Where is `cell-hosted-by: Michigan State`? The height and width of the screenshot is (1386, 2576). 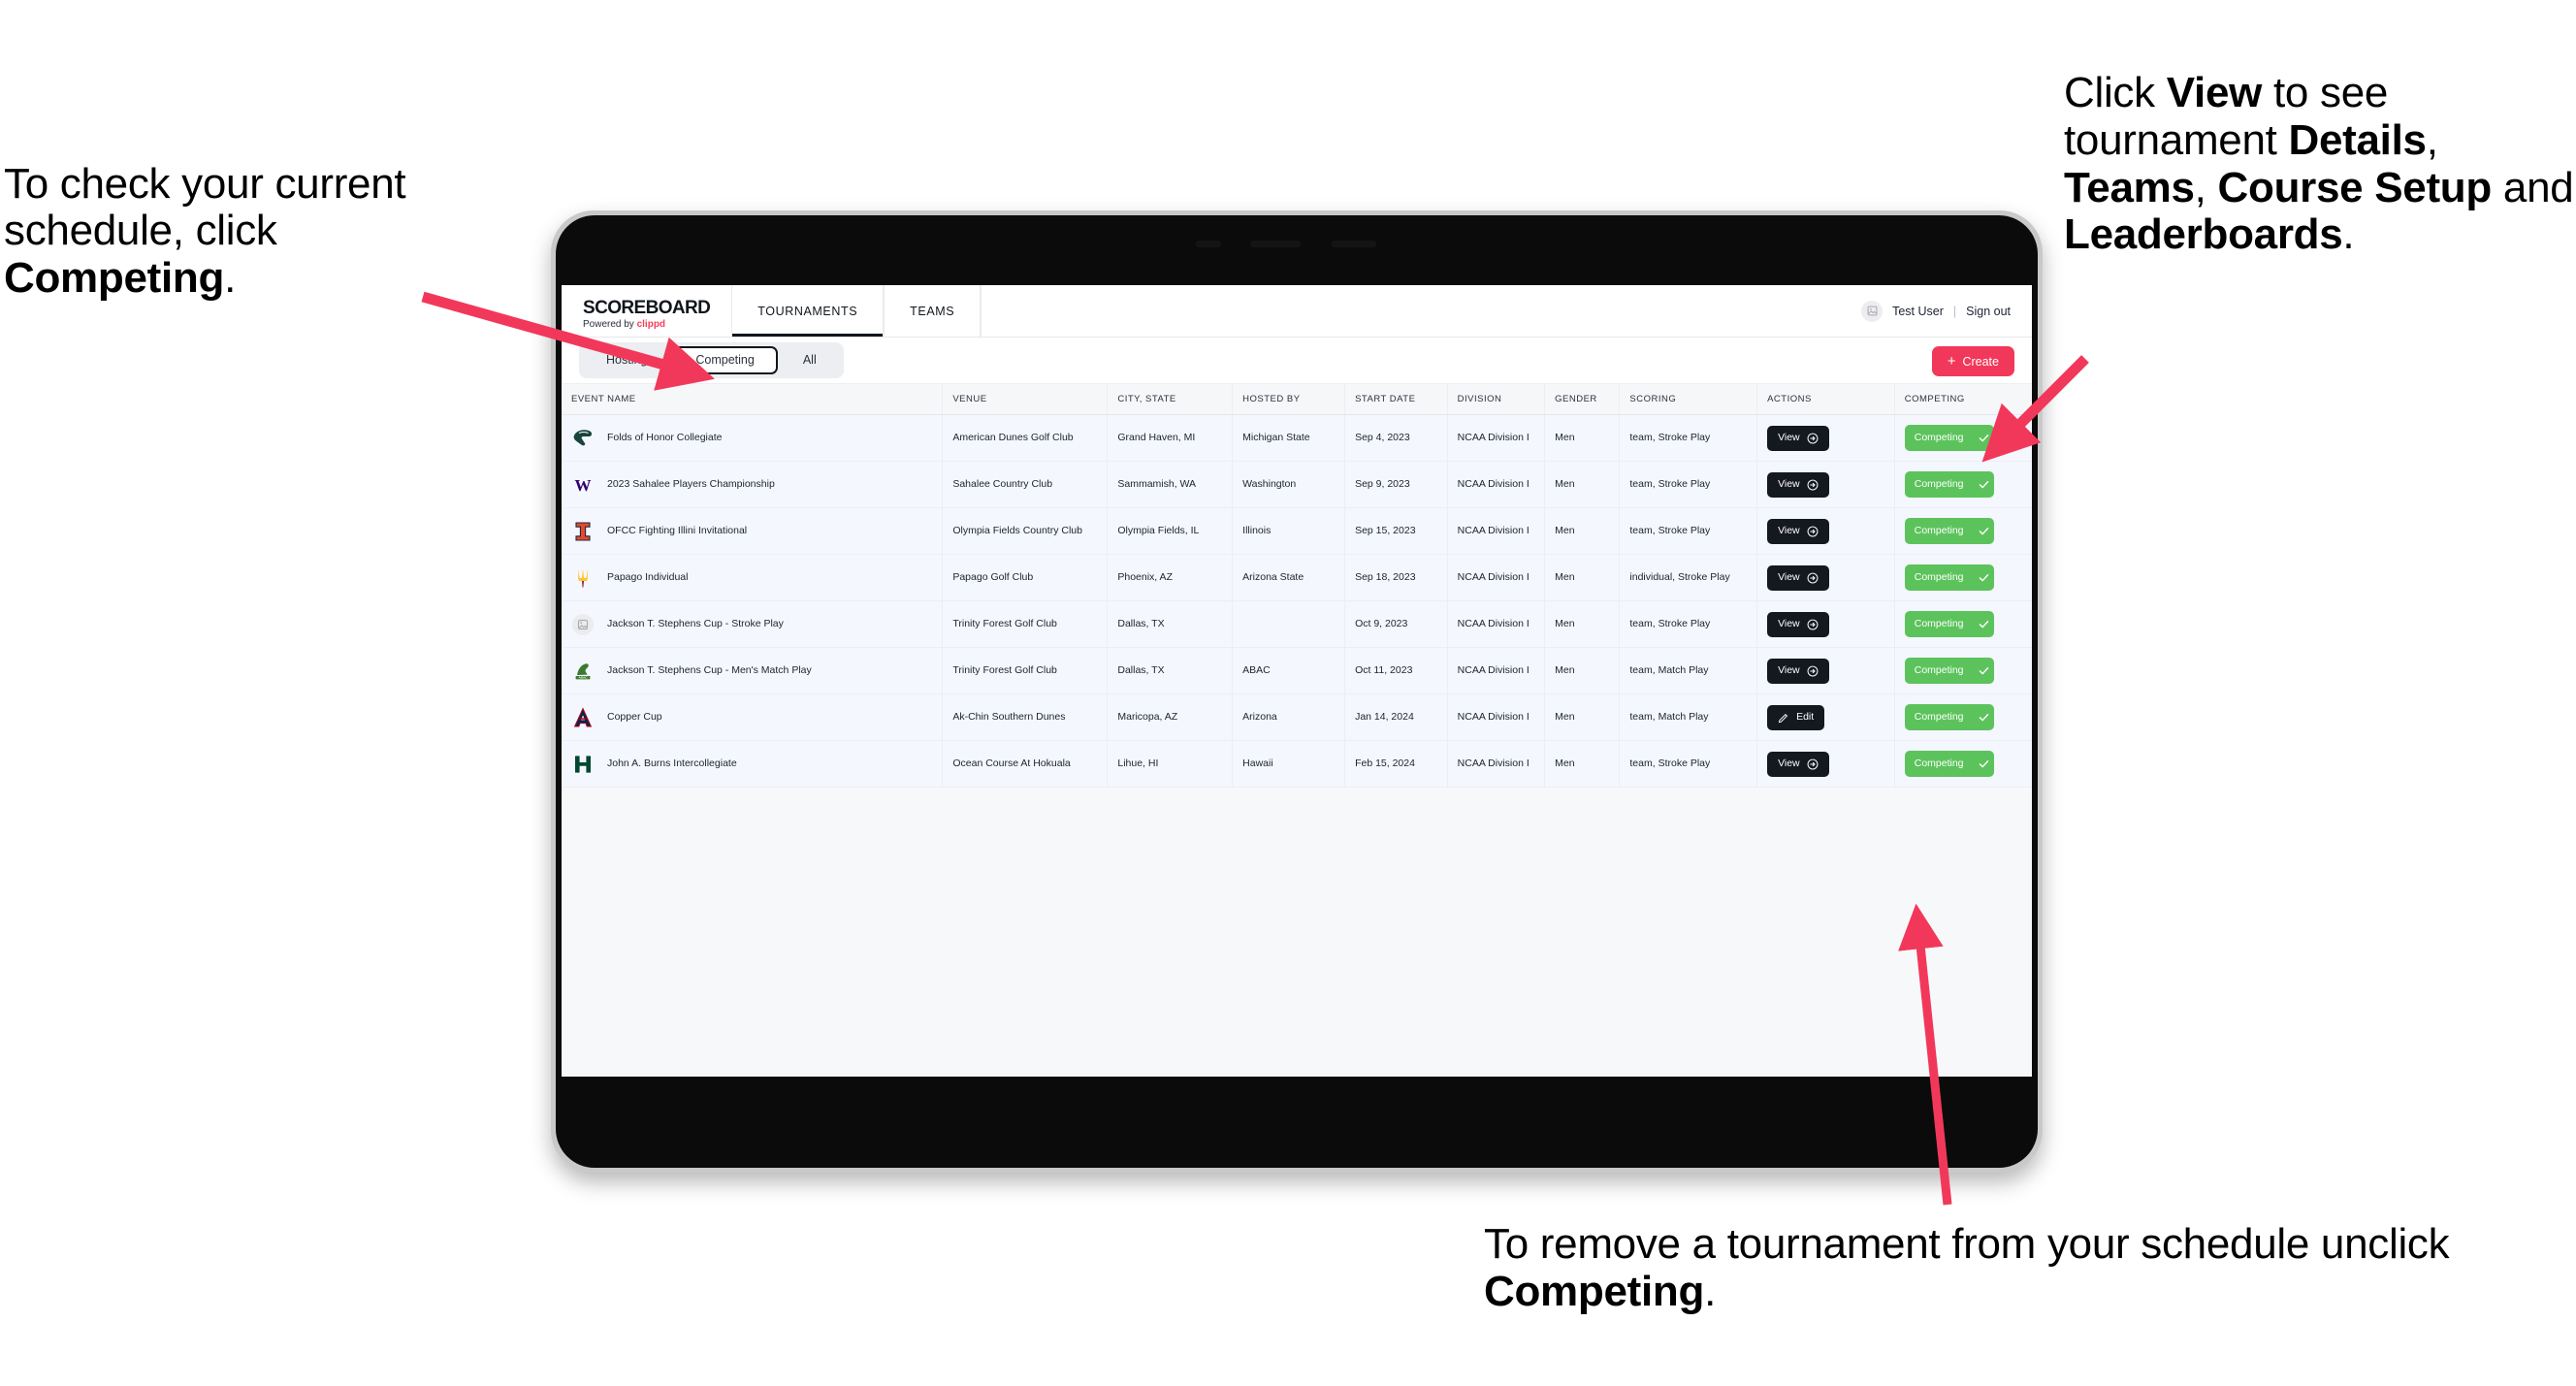 cell-hosted-by: Michigan State is located at coordinates (1289, 438).